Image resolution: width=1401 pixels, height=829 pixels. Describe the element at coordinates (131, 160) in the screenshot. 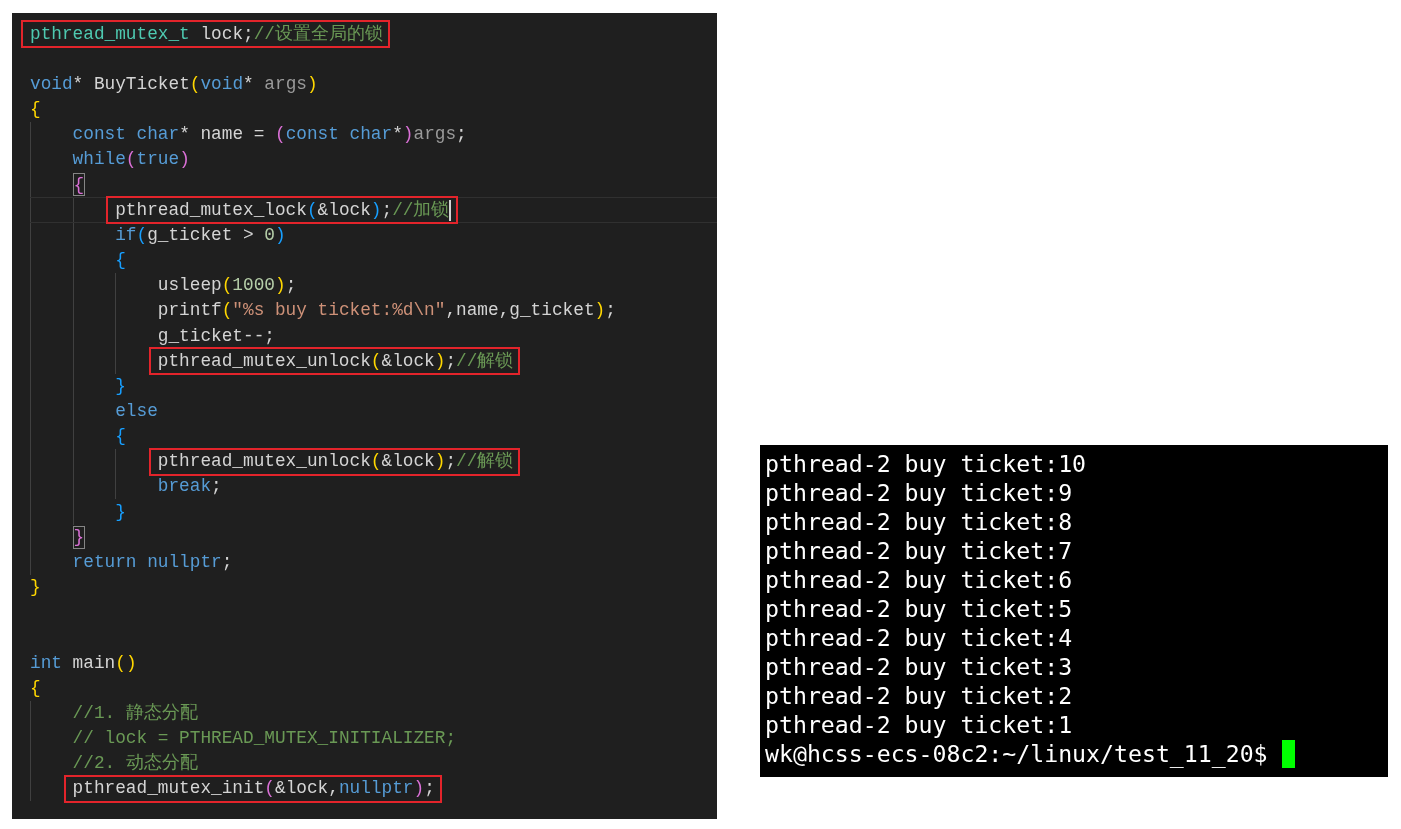

I see `code-line: while(true)` at that location.